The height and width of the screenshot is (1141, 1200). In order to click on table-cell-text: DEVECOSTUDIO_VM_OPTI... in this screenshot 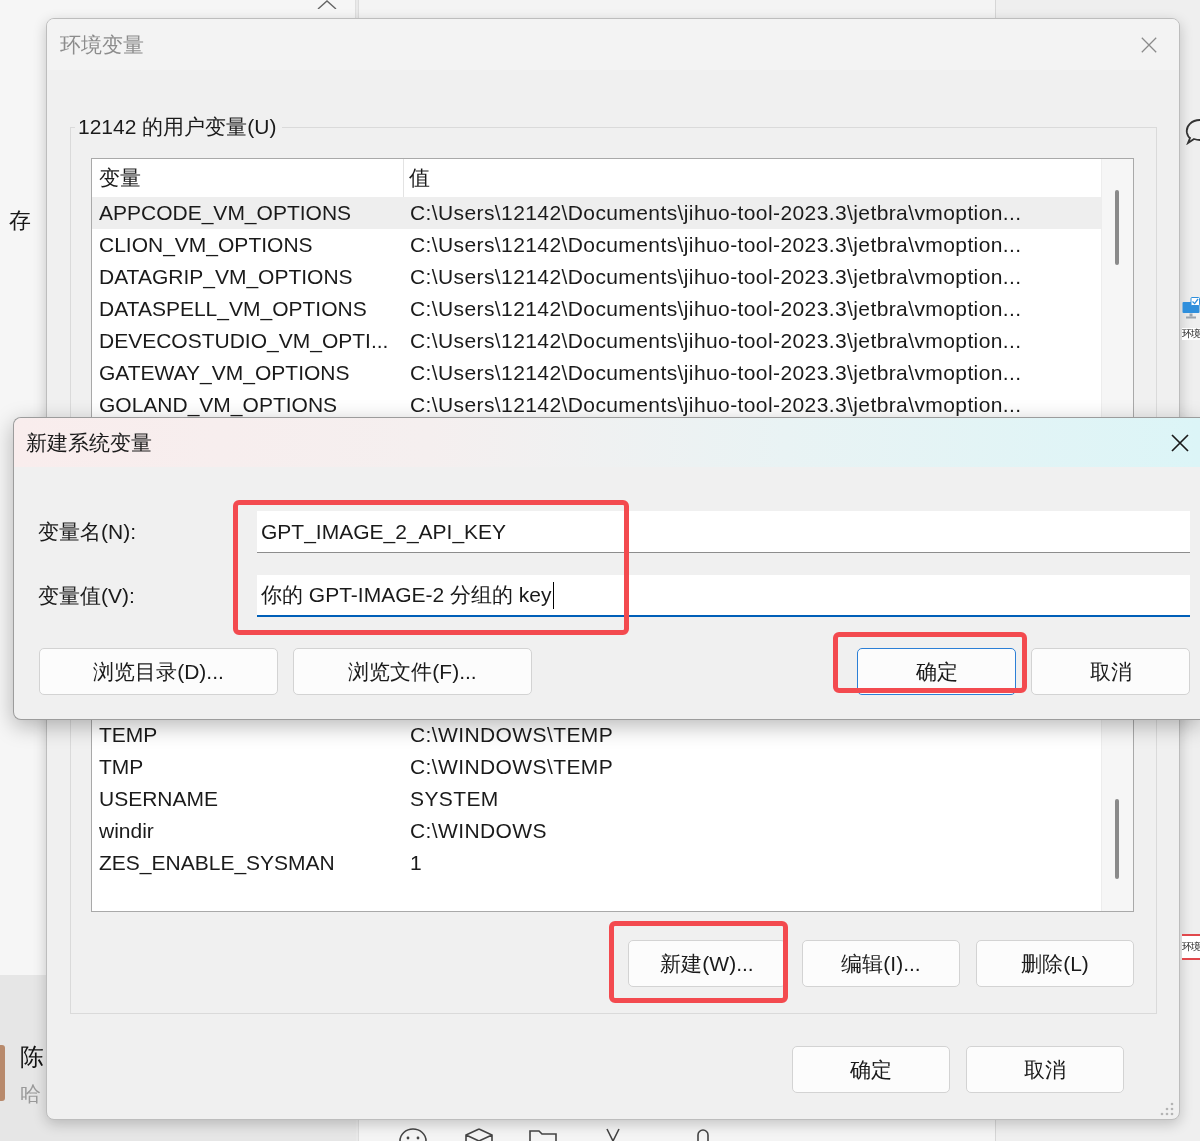, I will do `click(244, 341)`.